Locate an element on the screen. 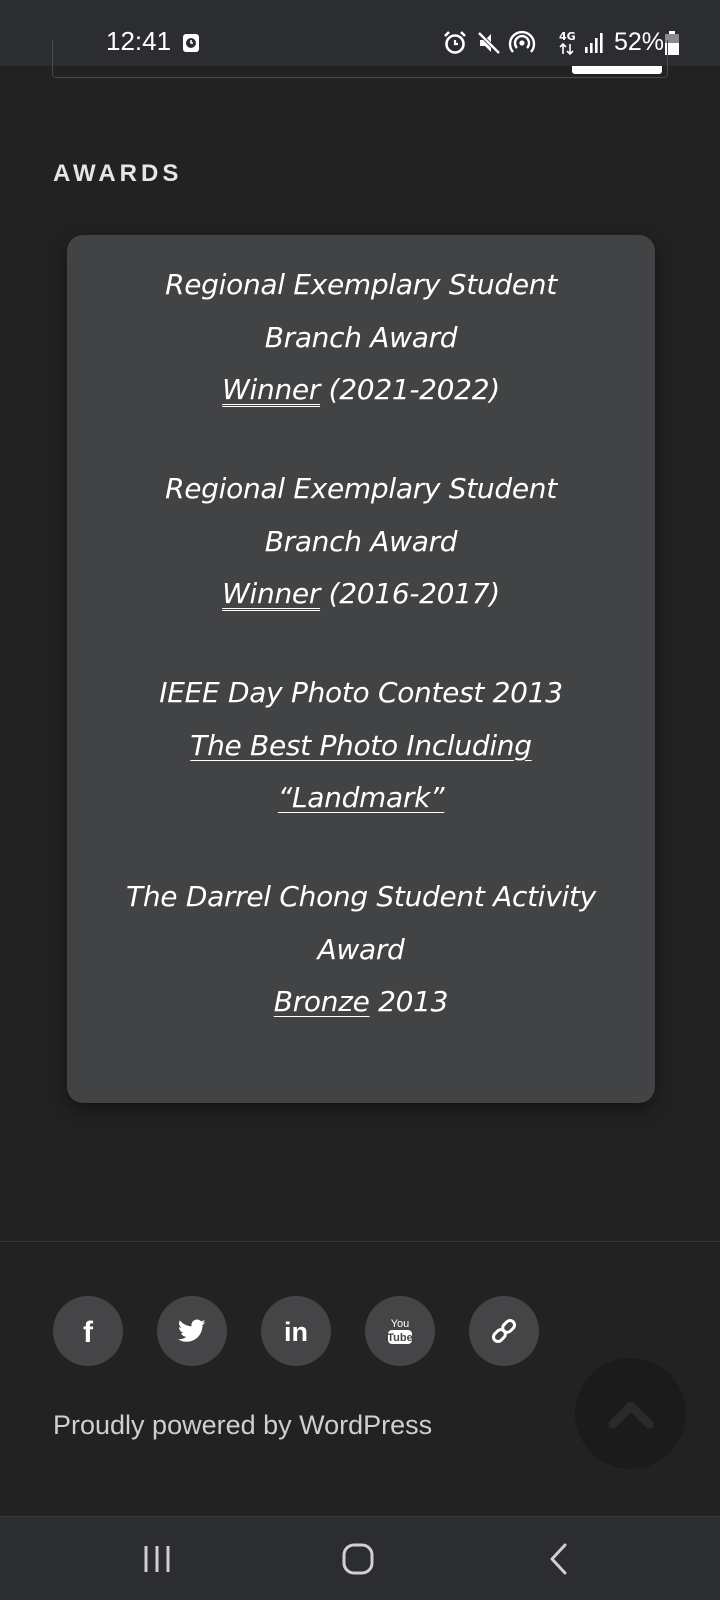 Image resolution: width=720 pixels, height=1600 pixels. home-button is located at coordinates (358, 1558).